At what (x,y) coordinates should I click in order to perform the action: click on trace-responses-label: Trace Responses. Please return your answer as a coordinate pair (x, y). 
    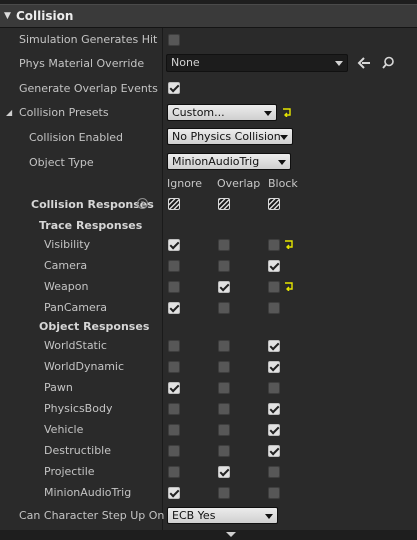
    Looking at the image, I should click on (91, 225).